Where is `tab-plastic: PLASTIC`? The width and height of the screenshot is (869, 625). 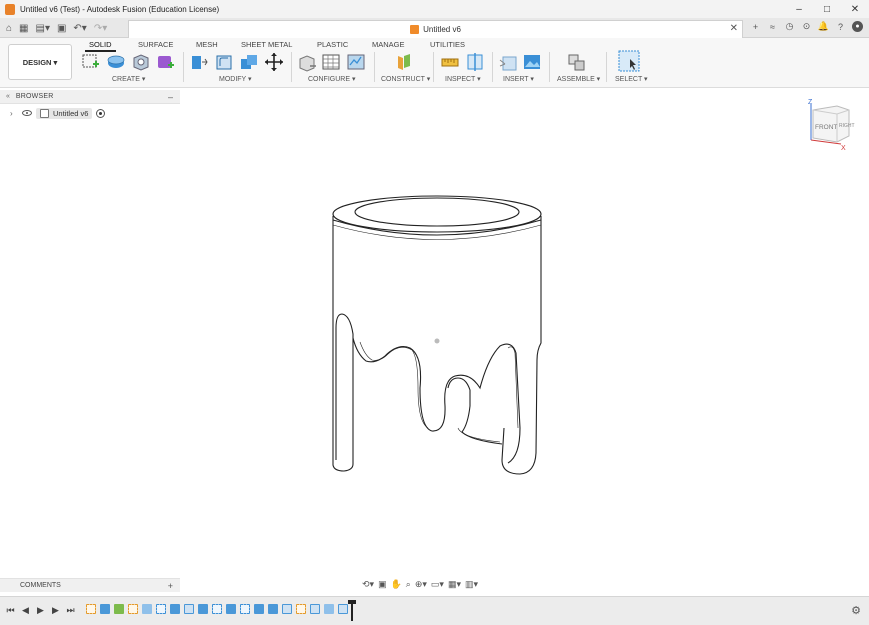
tab-plastic: PLASTIC is located at coordinates (332, 44).